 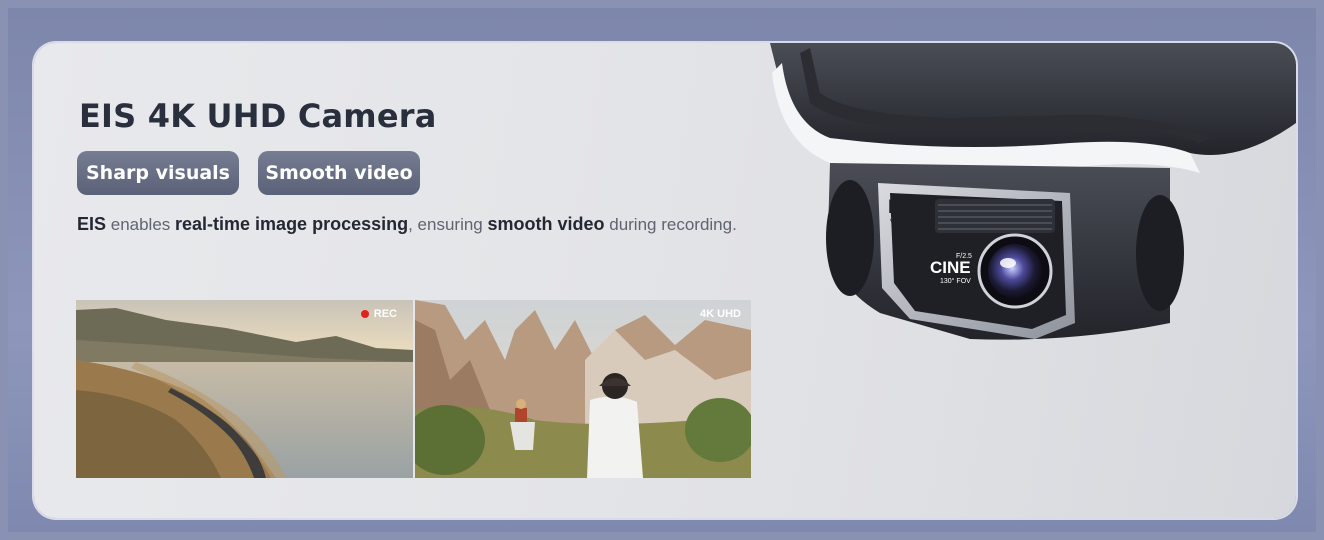 I want to click on desc-smooth-video: smooth video, so click(x=546, y=224).